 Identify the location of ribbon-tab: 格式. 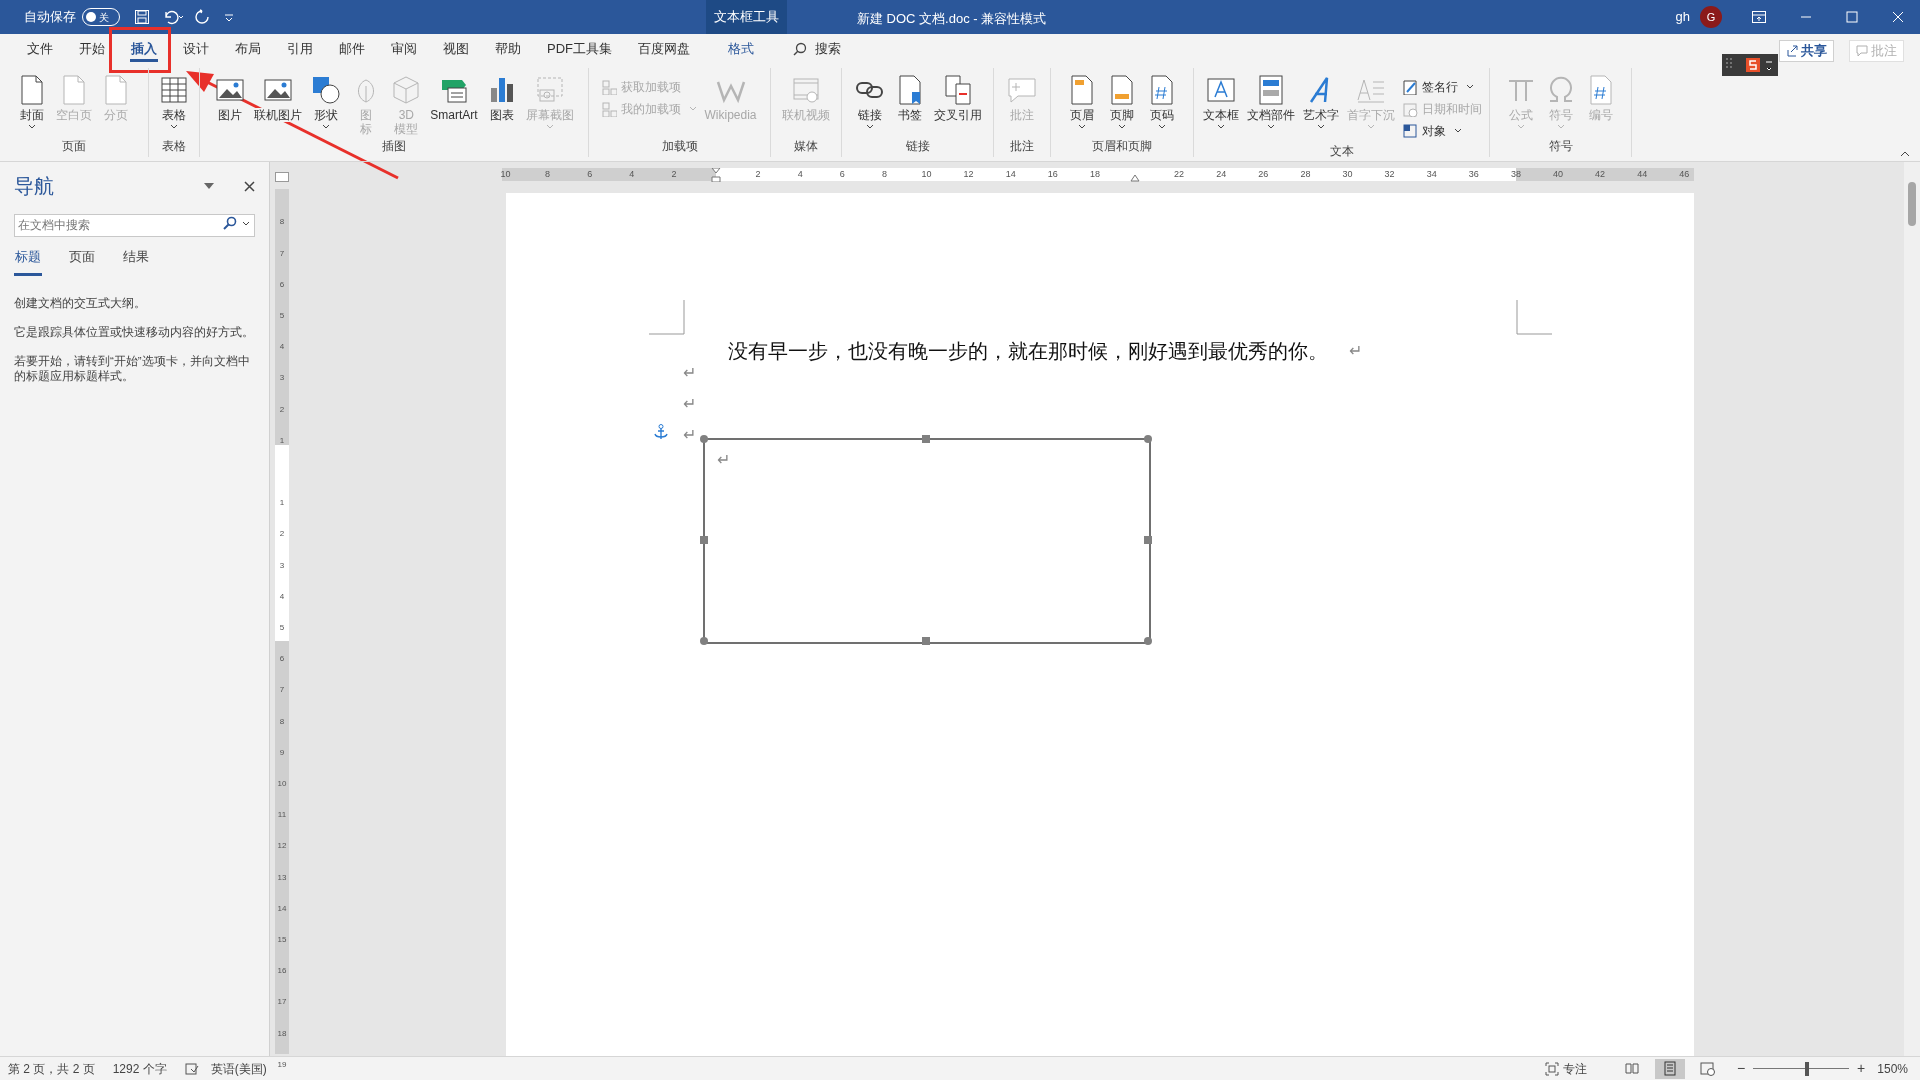
(741, 49).